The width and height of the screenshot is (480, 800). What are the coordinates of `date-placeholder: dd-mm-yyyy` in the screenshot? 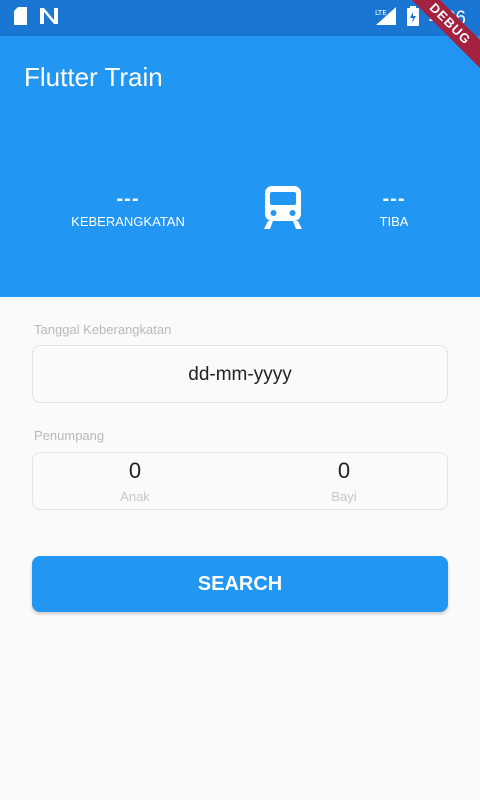 It's located at (240, 374).